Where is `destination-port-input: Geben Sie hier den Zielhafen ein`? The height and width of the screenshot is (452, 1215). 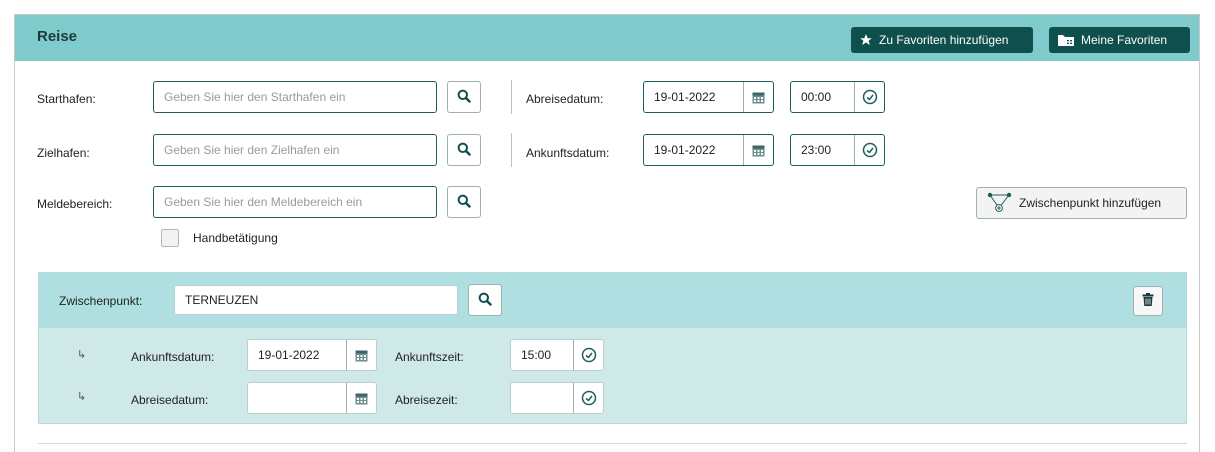 destination-port-input: Geben Sie hier den Zielhafen ein is located at coordinates (295, 150).